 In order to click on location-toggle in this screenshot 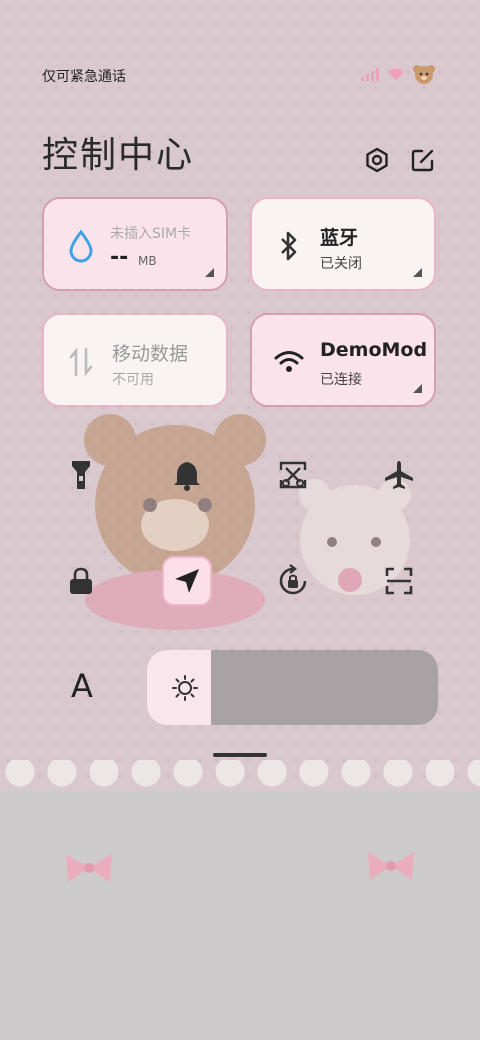, I will do `click(187, 581)`.